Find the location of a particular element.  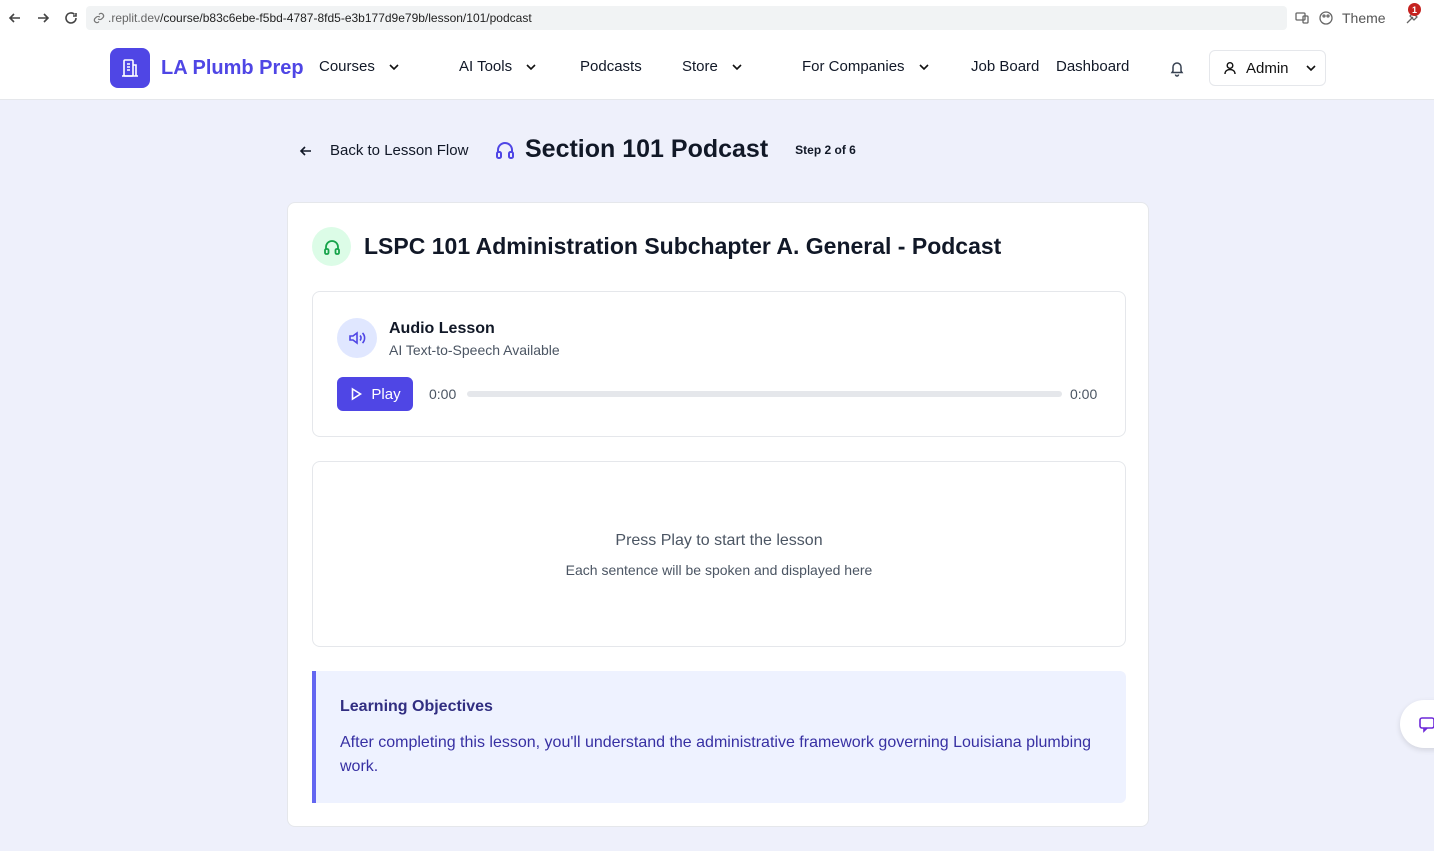

user-icon is located at coordinates (1230, 68).